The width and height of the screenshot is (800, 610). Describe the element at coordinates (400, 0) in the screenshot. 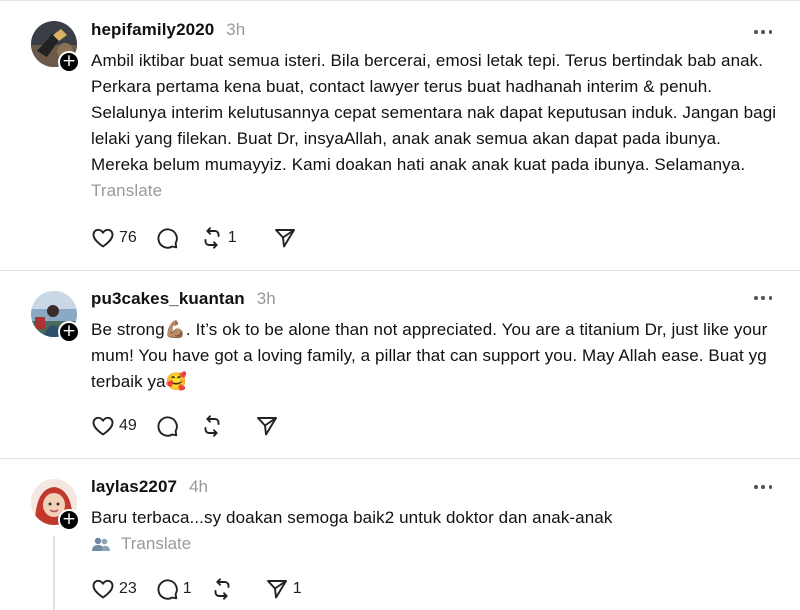

I see `top-divider` at that location.